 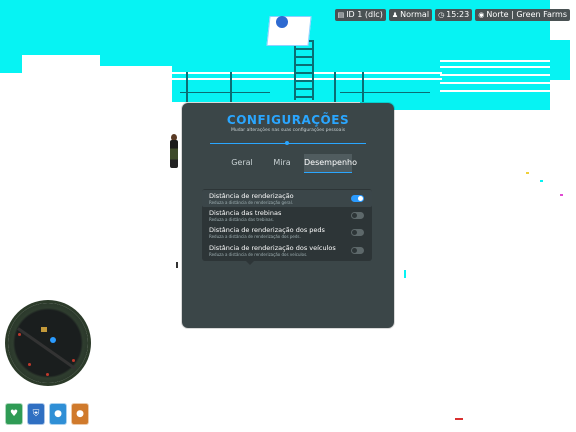 What do you see at coordinates (44, 329) in the screenshot?
I see `minimap-building-icon` at bounding box center [44, 329].